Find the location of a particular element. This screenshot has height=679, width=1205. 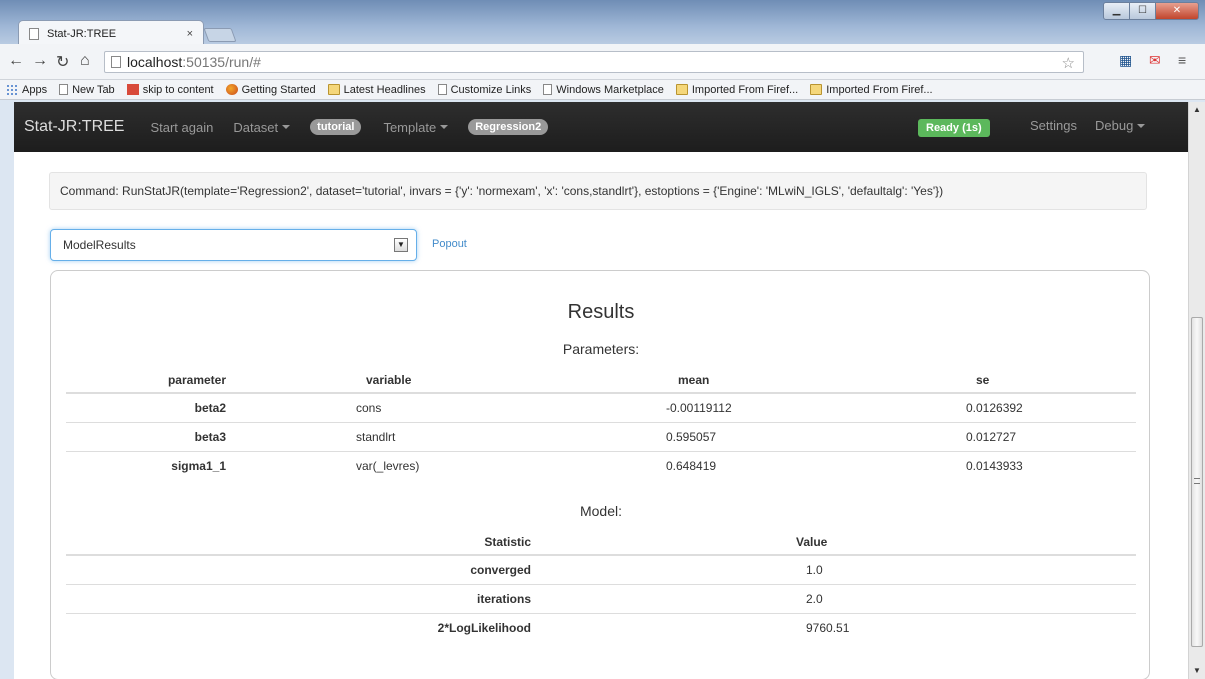

bookmark-customize-links: Customize Links is located at coordinates (484, 90).